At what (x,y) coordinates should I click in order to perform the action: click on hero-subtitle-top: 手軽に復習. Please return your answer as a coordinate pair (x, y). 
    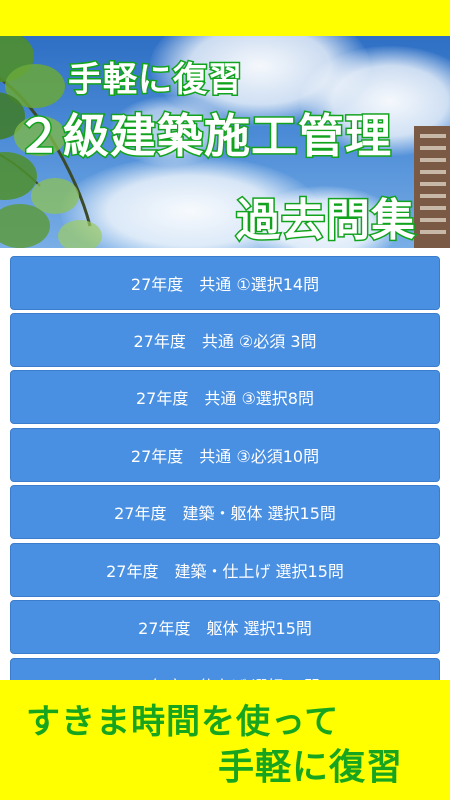
    Looking at the image, I should click on (155, 80).